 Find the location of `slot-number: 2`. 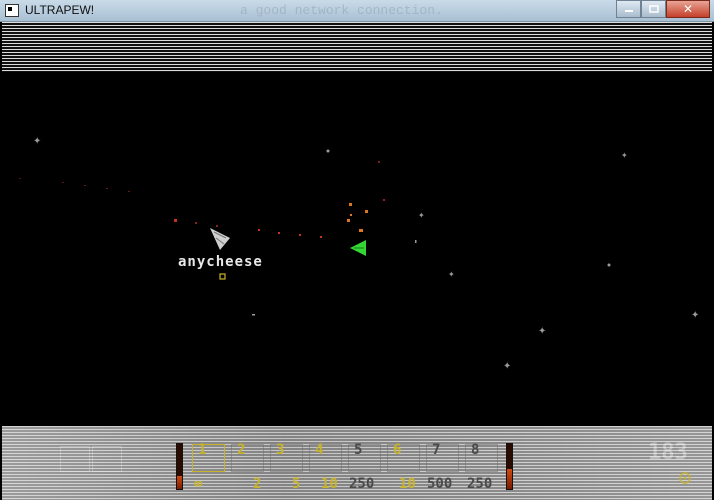

slot-number: 2 is located at coordinates (241, 450).